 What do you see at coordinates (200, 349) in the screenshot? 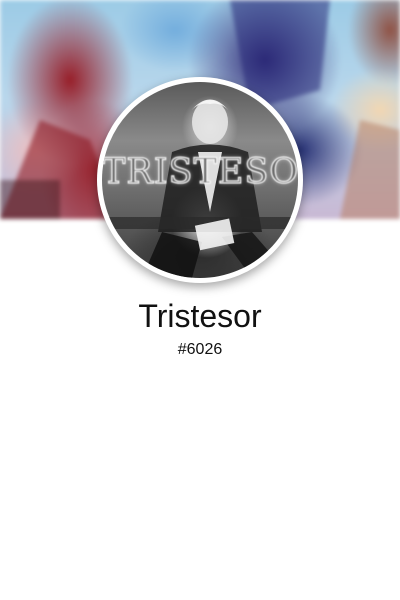
I see `user-discriminator: #6026` at bounding box center [200, 349].